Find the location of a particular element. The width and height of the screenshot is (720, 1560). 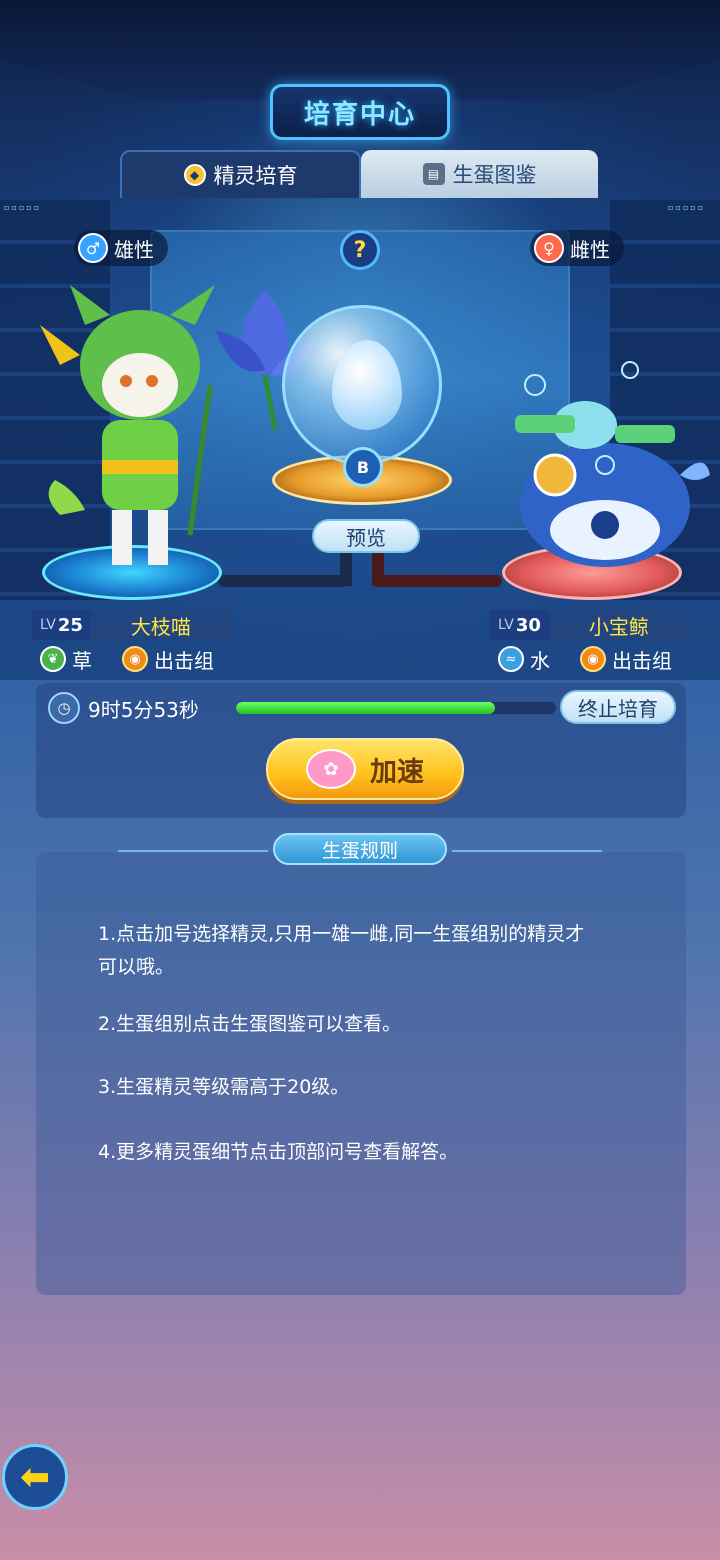

female-pet-sprite is located at coordinates (610, 475).